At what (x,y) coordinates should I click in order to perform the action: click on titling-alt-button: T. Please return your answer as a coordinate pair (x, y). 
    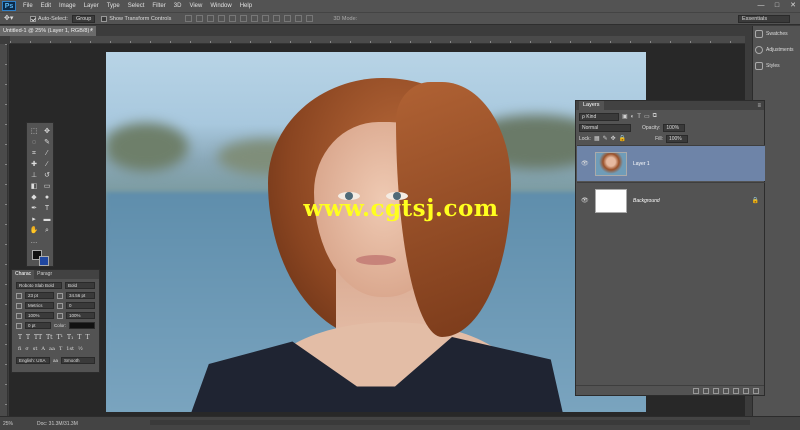
    Looking at the image, I should click on (60, 349).